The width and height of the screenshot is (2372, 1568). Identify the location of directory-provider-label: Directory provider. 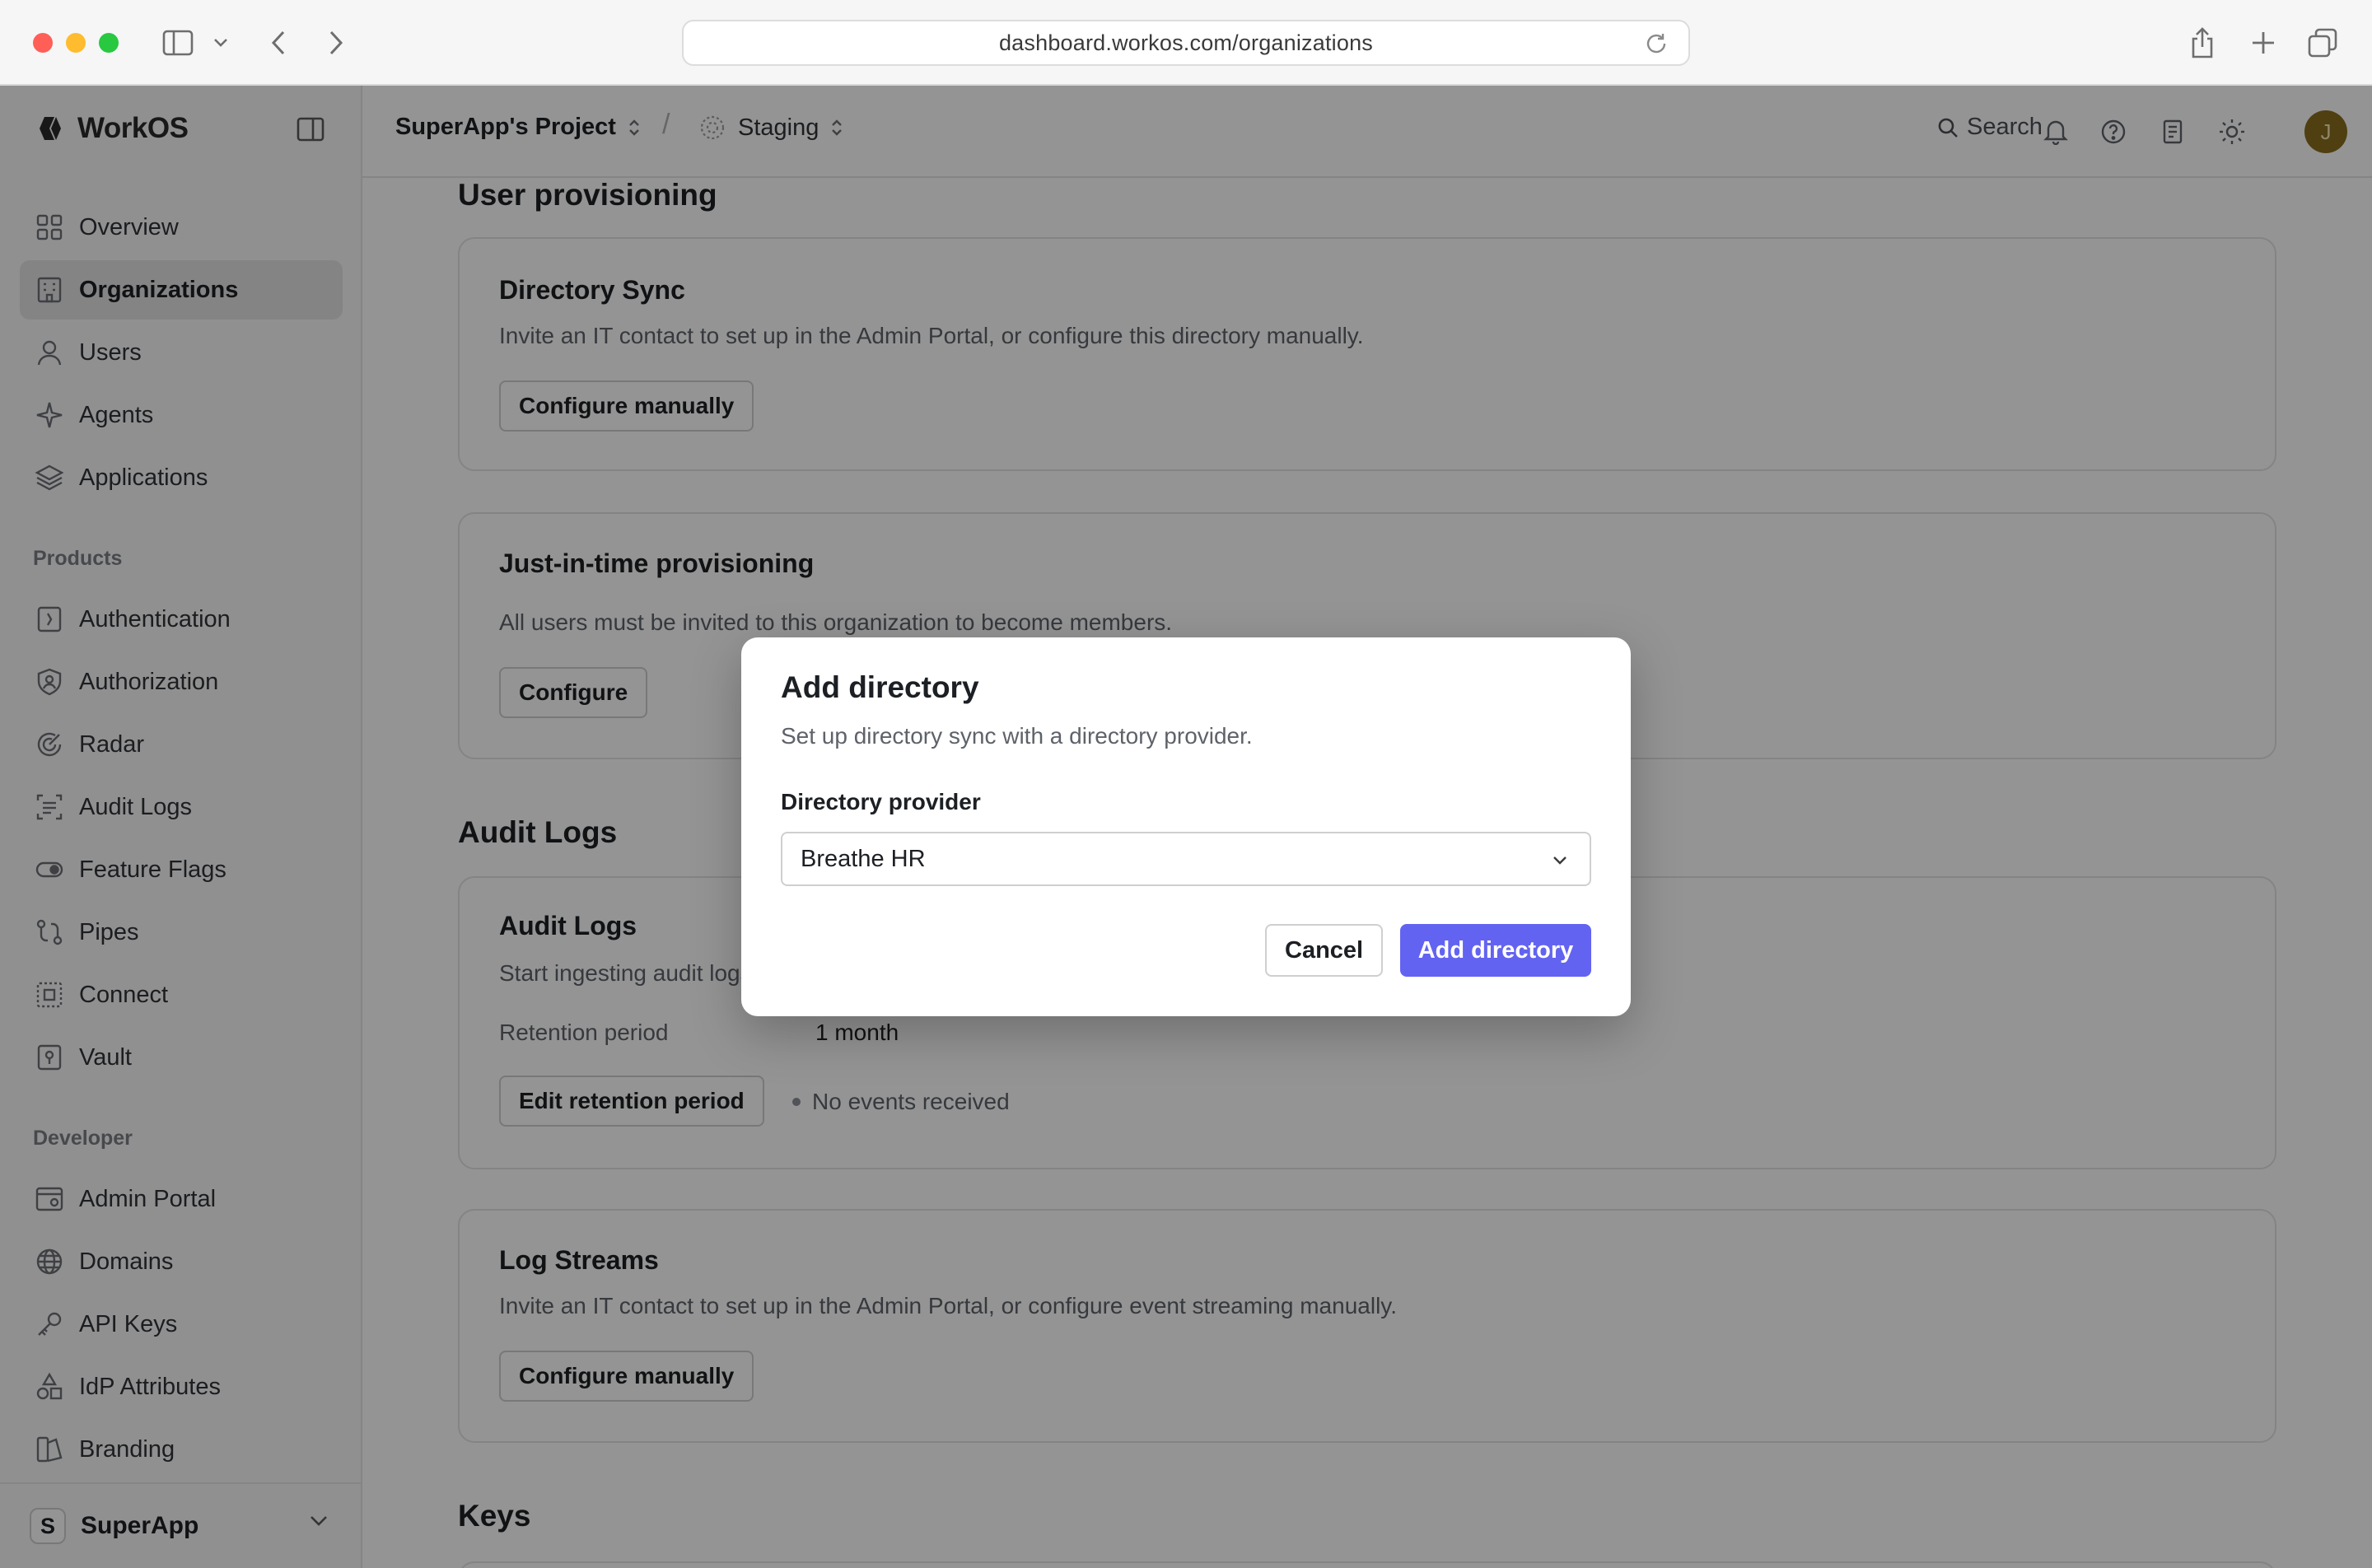
(881, 801).